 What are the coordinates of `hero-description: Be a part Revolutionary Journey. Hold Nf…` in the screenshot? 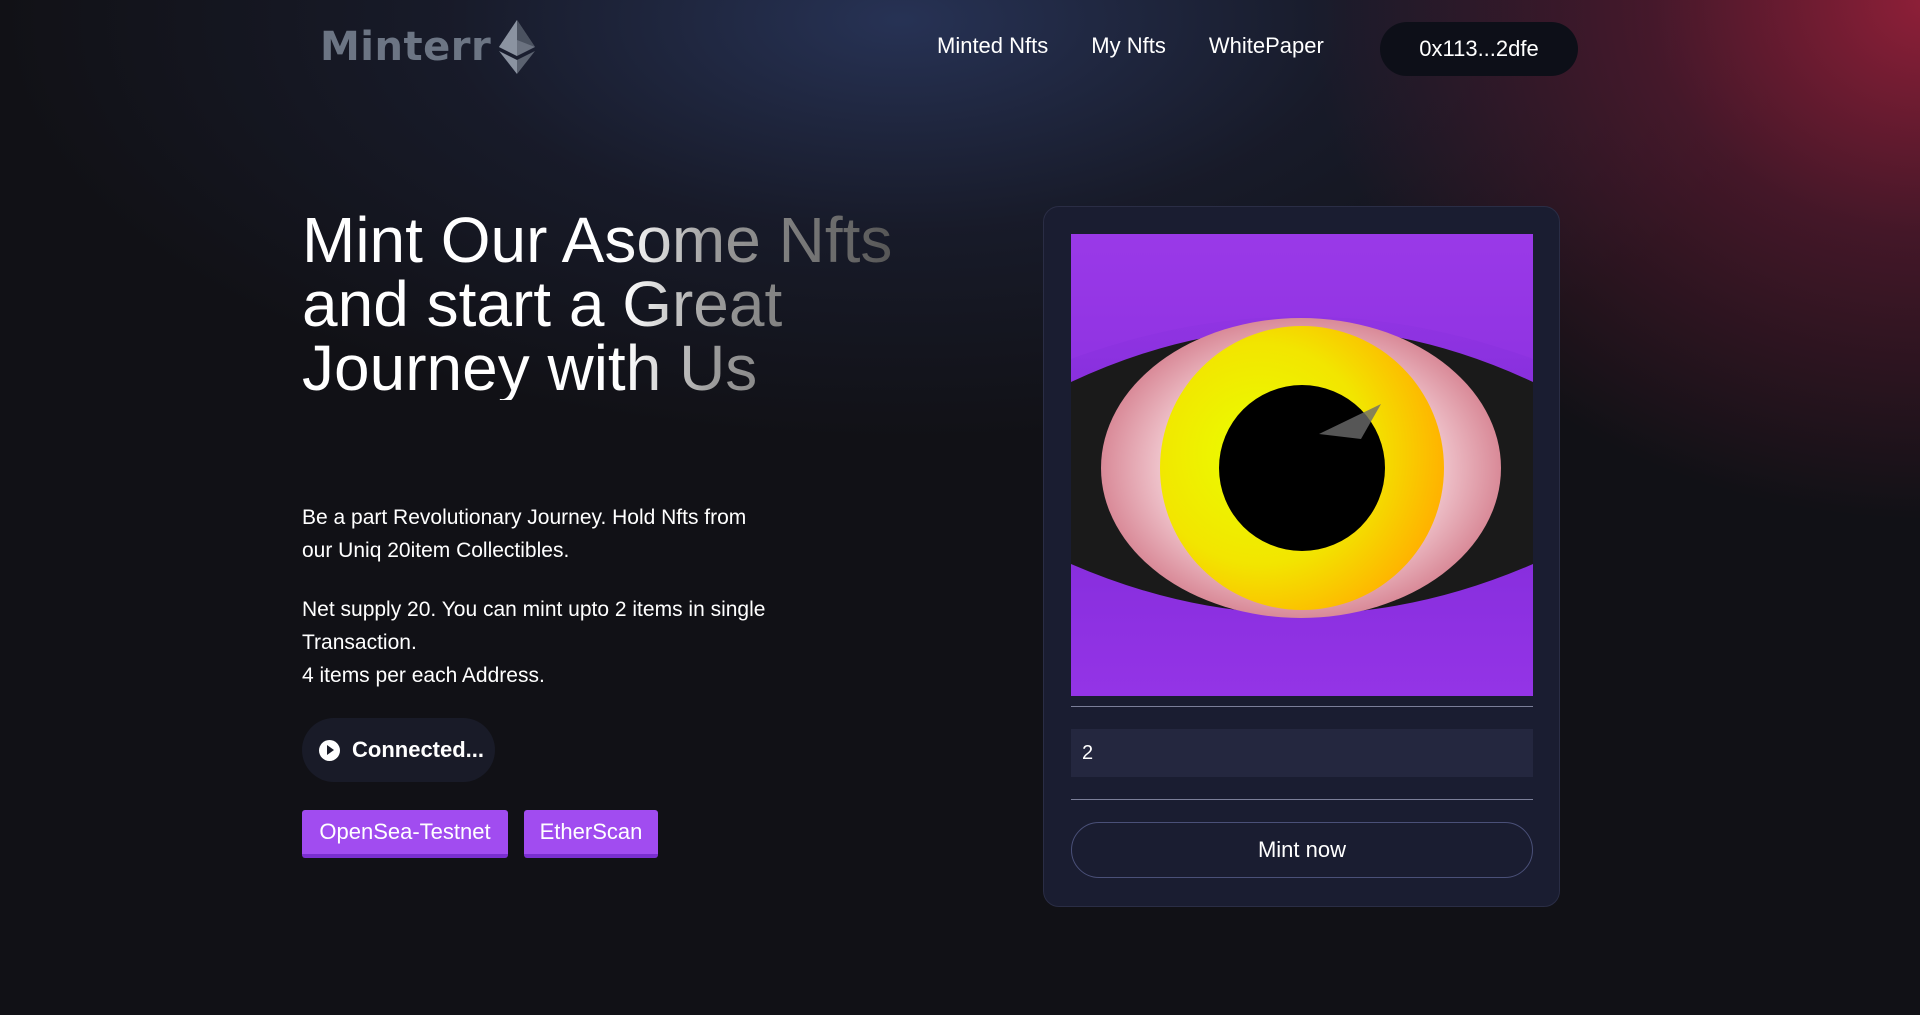 It's located at (524, 534).